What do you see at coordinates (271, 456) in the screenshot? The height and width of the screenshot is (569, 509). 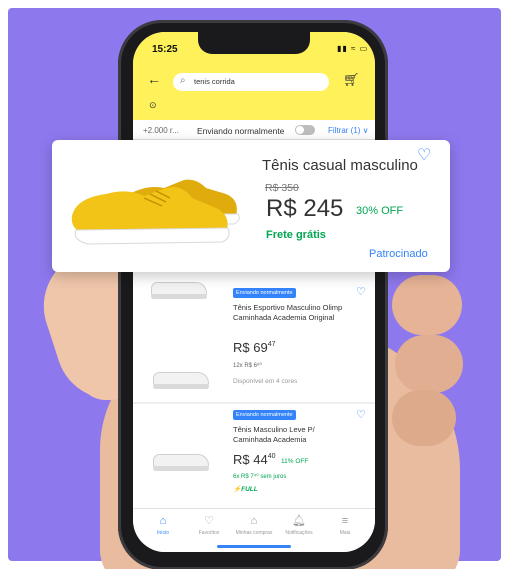 I see `price-cents: 40` at bounding box center [271, 456].